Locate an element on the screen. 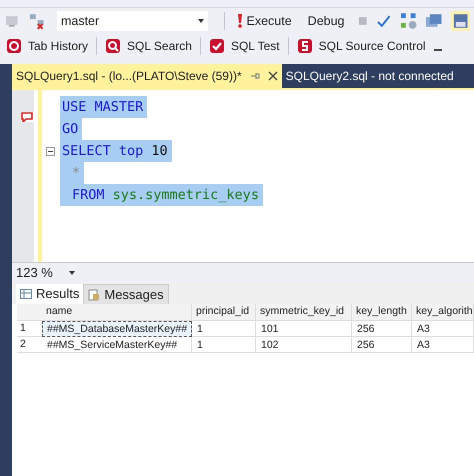 The width and height of the screenshot is (474, 476). row-number: 1 is located at coordinates (23, 328).